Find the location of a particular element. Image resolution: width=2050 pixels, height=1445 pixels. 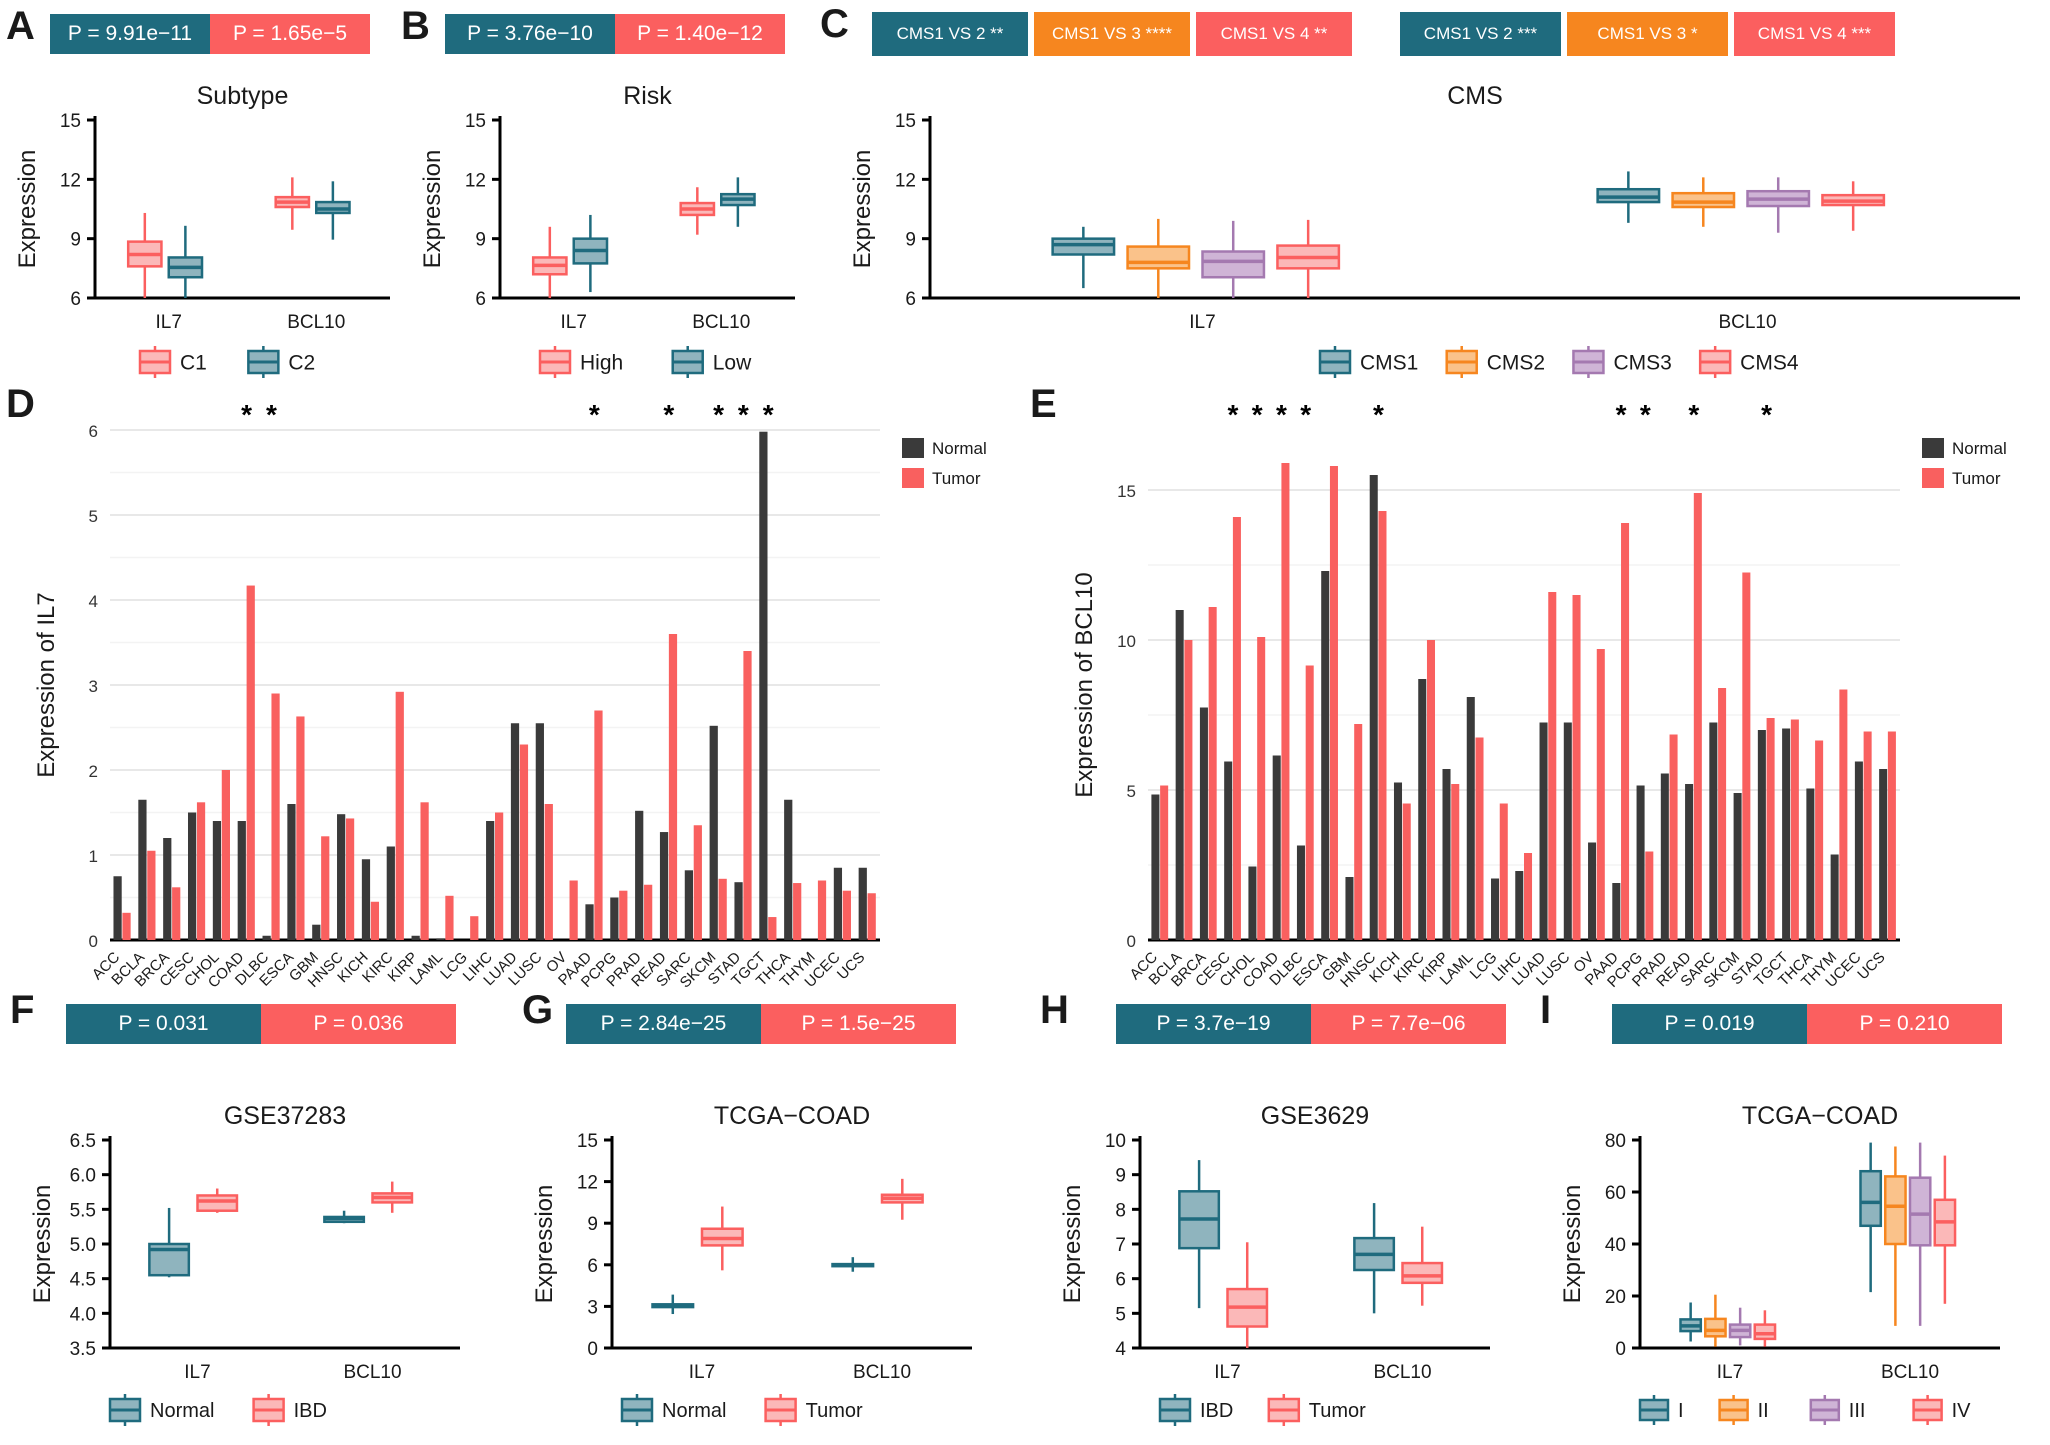

panel-a-letter: A is located at coordinates (20, 26).